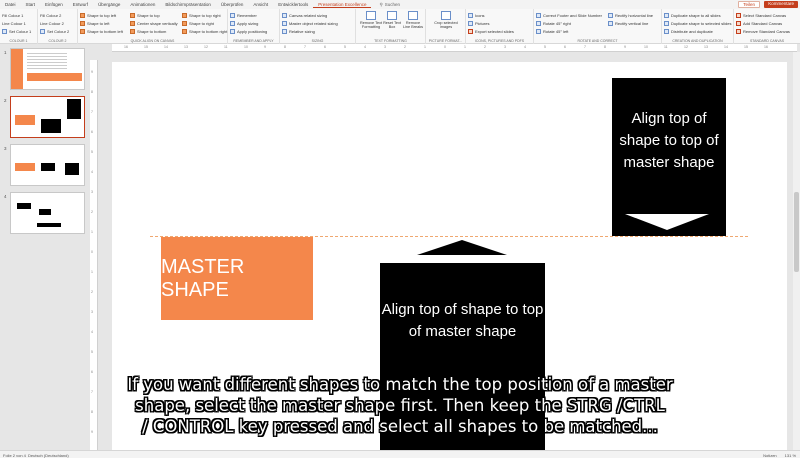 The width and height of the screenshot is (800, 458). I want to click on rotate-left-icon, so click(538, 31).